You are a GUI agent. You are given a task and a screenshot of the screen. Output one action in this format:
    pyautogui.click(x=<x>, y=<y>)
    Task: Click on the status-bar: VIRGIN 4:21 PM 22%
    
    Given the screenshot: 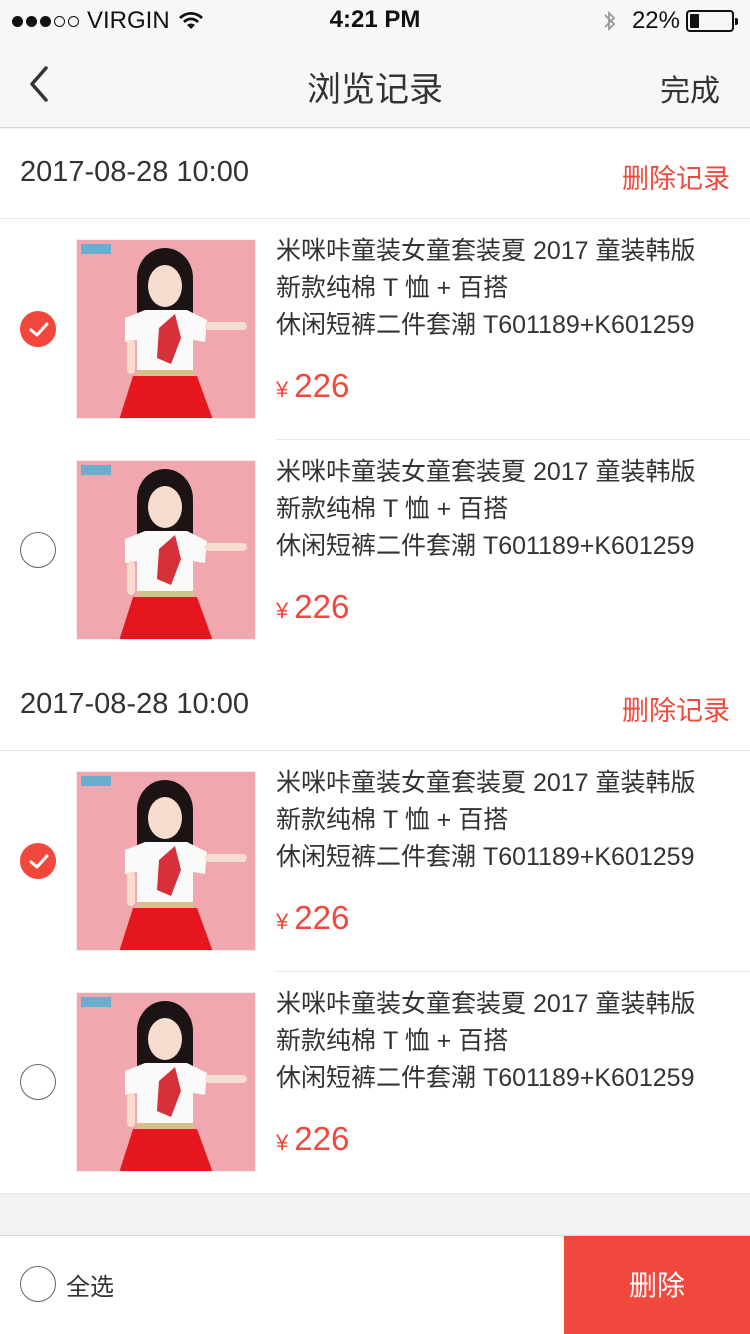 What is the action you would take?
    pyautogui.click(x=375, y=20)
    